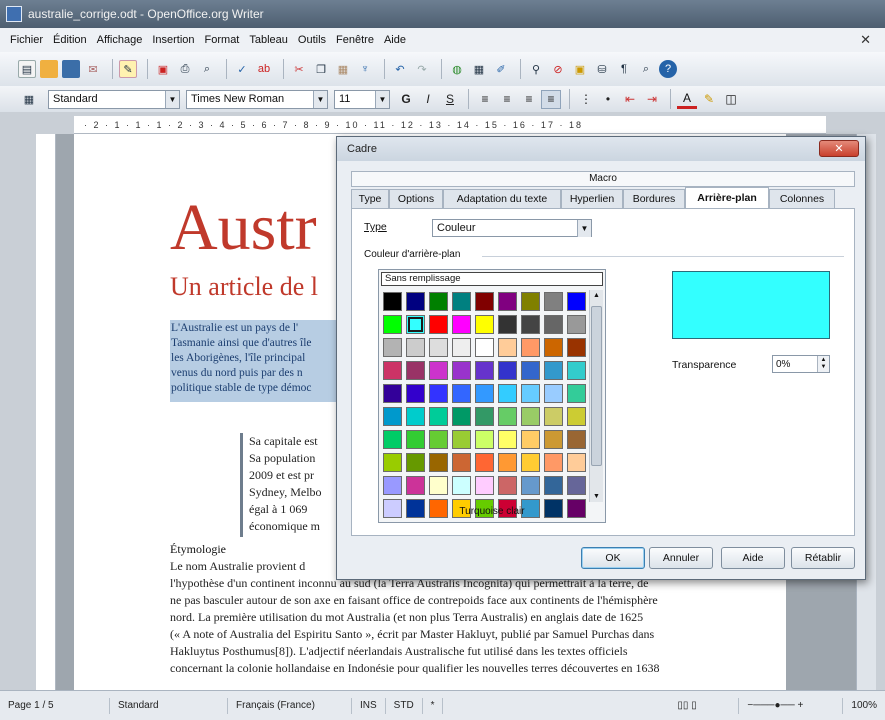 The image size is (885, 720). Describe the element at coordinates (709, 99) in the screenshot. I see `highlighting-icon: ✎` at that location.